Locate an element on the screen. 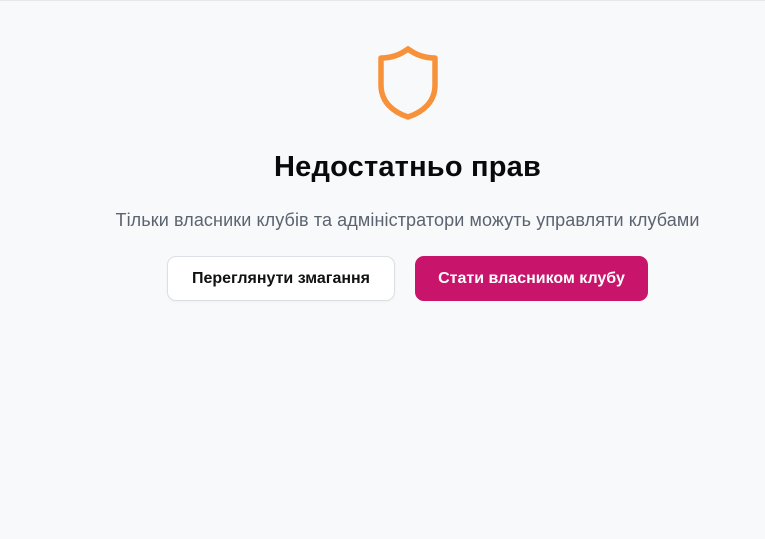 The width and height of the screenshot is (765, 539). shield-icon-wrapper is located at coordinates (408, 83).